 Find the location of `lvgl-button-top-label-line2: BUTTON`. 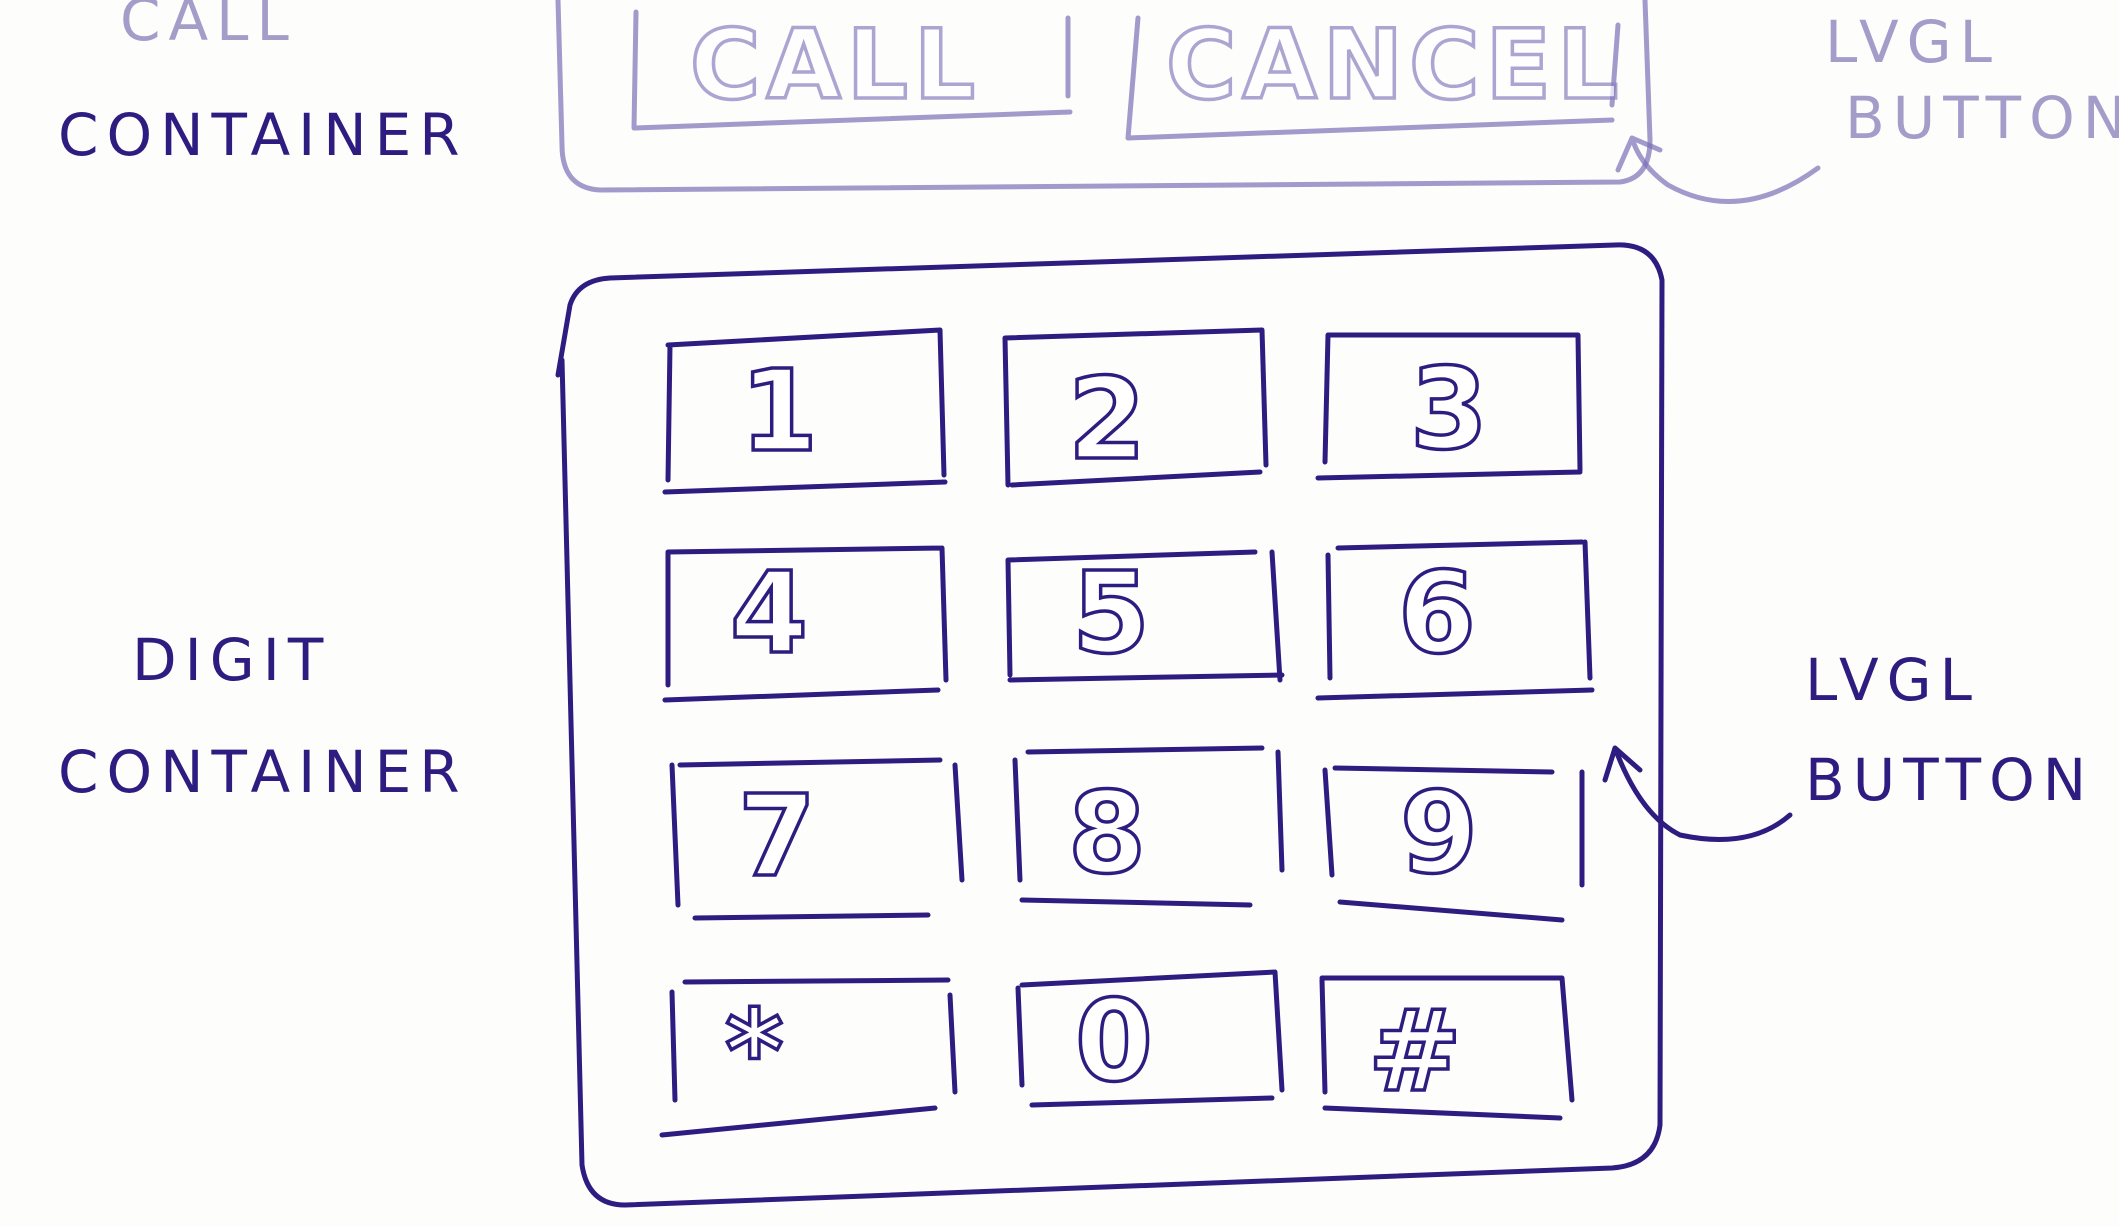

lvgl-button-top-label-line2: BUTTON is located at coordinates (1982, 118).